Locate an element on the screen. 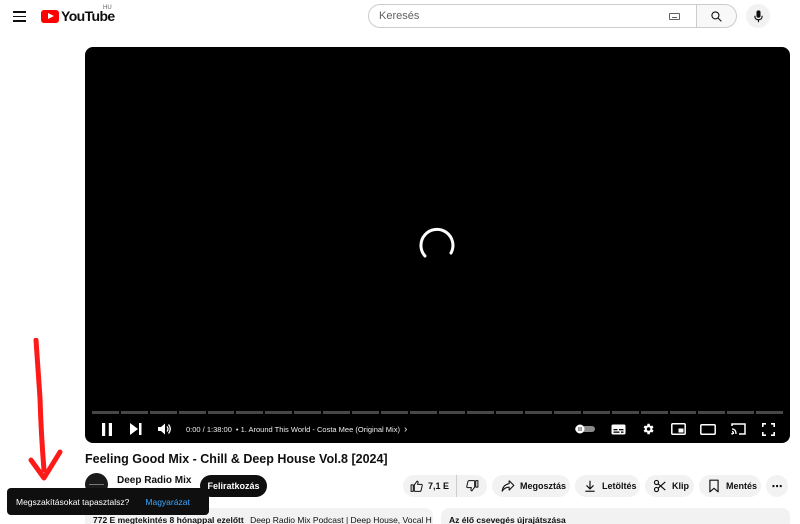  pause-icon is located at coordinates (107, 429).